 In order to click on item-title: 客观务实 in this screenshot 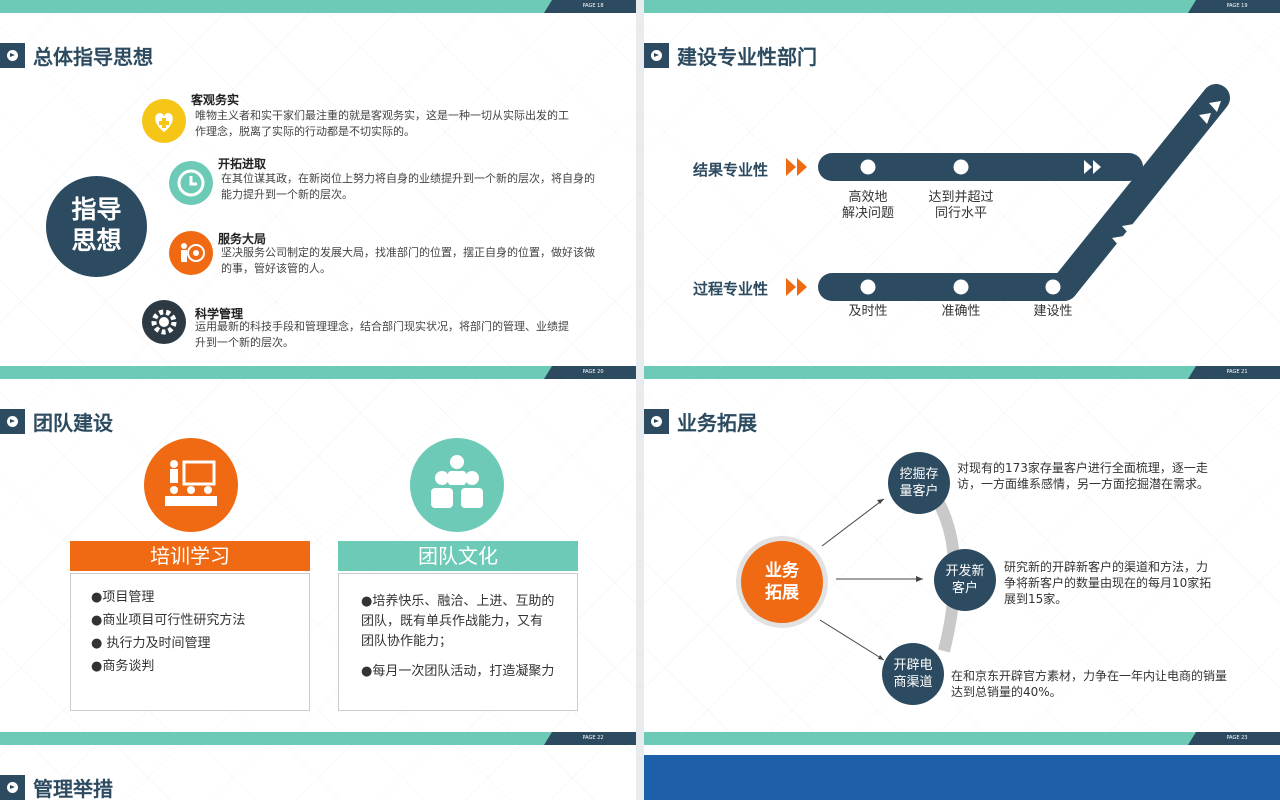, I will do `click(215, 100)`.